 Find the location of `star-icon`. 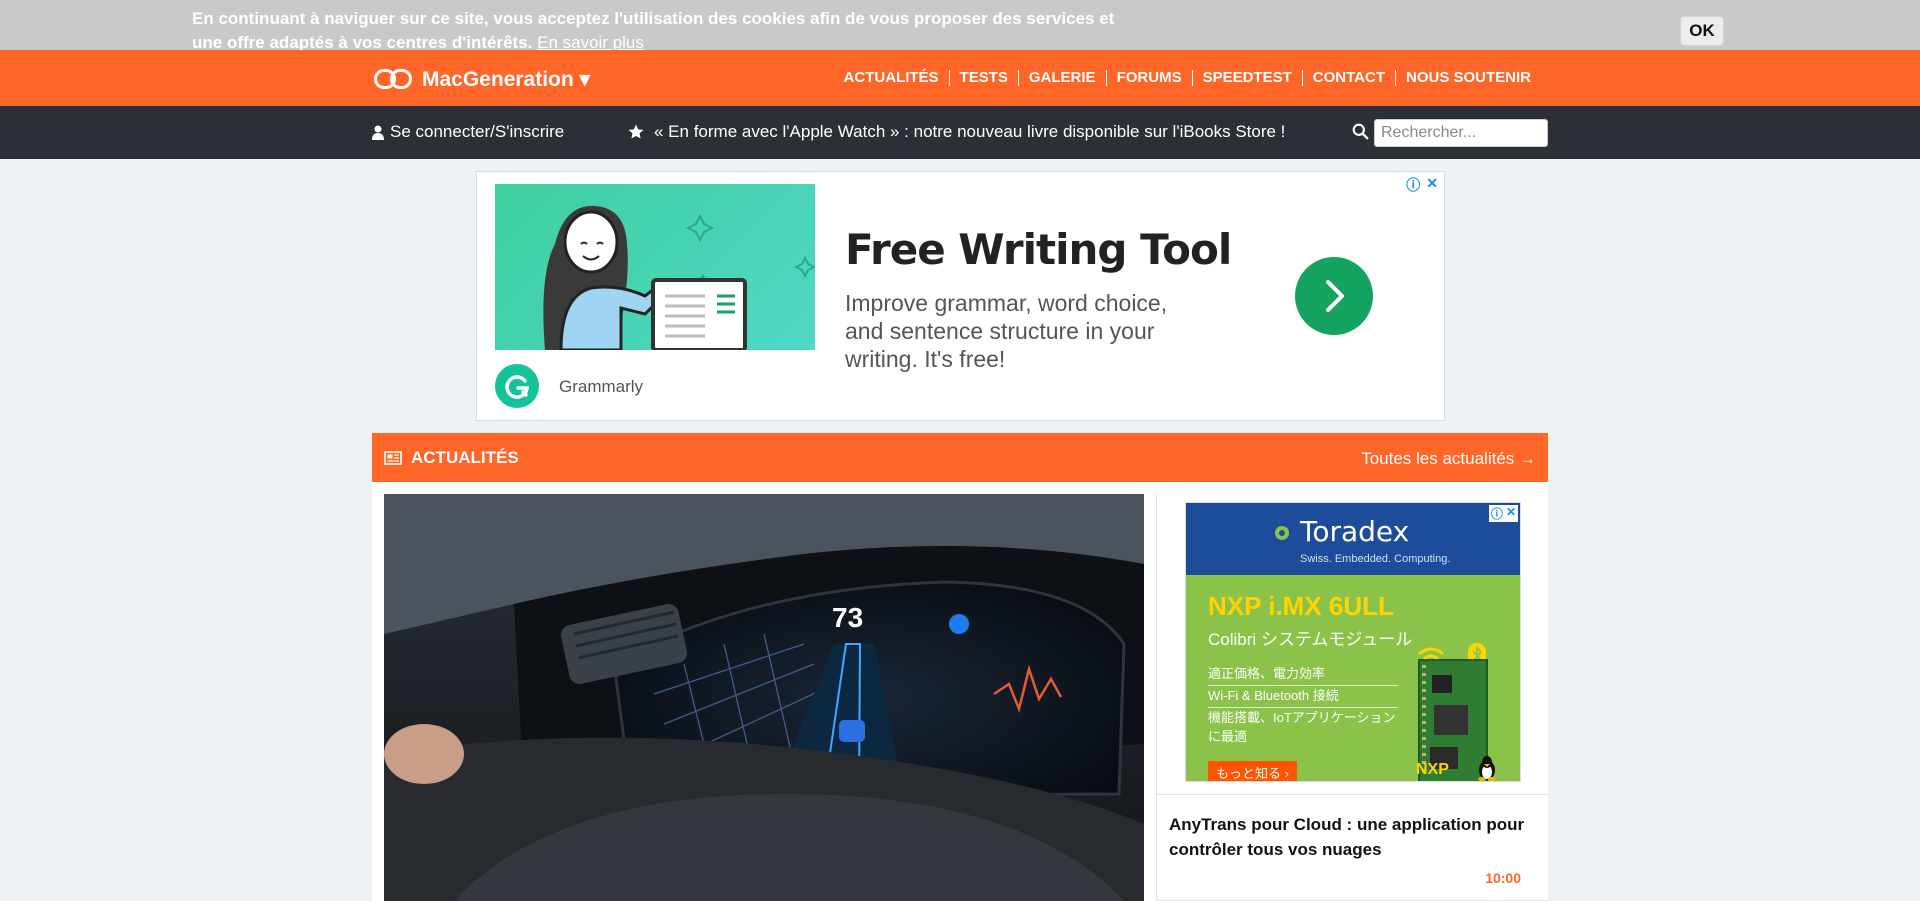

star-icon is located at coordinates (636, 131).